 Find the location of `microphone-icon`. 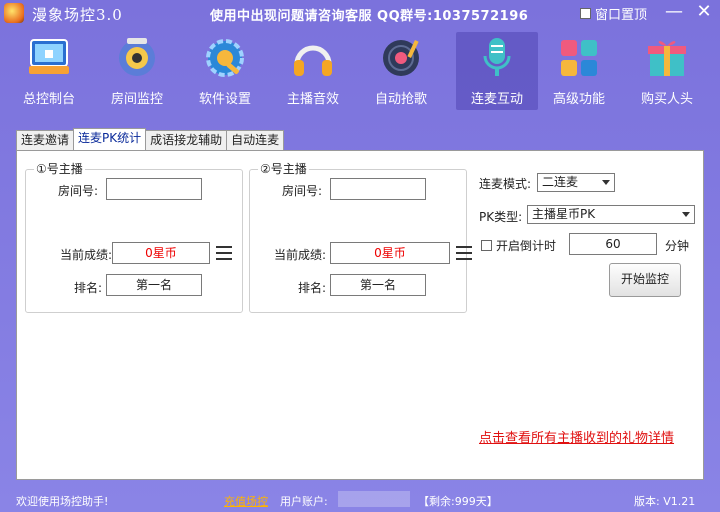

microphone-icon is located at coordinates (497, 57).